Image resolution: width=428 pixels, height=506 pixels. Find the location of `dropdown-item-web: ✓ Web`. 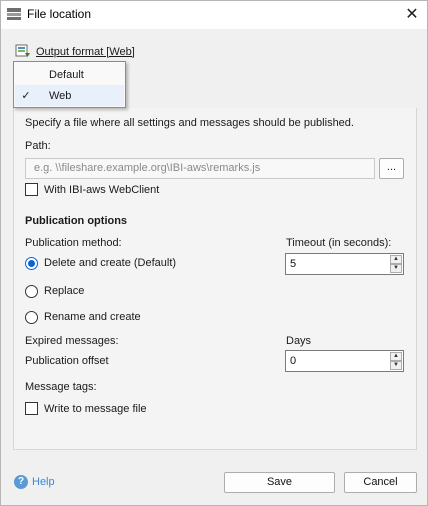

dropdown-item-web: ✓ Web is located at coordinates (69, 95).